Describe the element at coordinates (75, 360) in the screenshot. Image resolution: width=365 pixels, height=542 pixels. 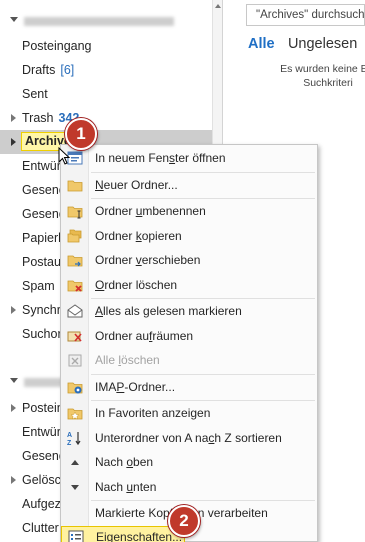
I see `delete-all-icon` at that location.